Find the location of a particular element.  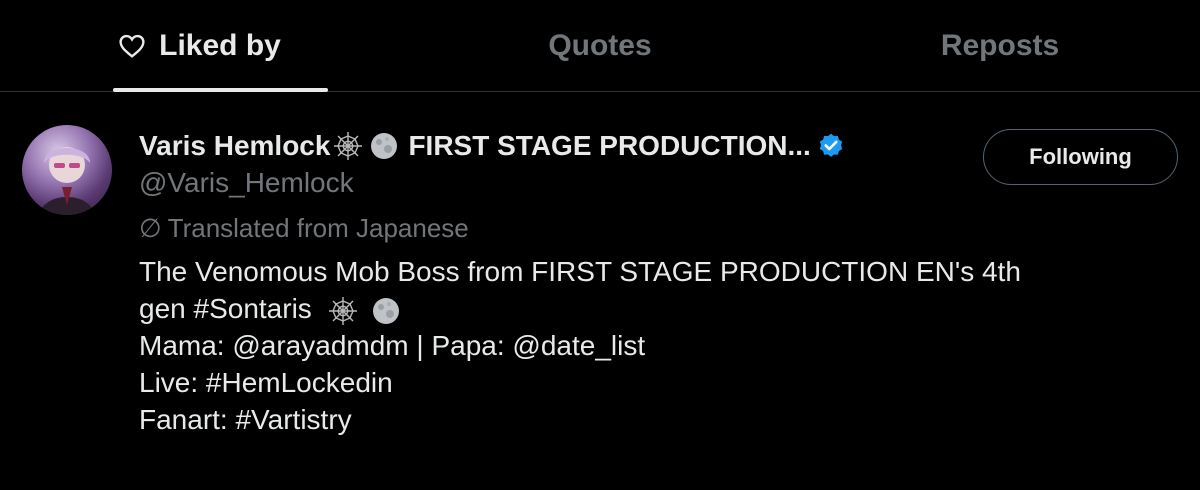

active-tab-indicator is located at coordinates (220, 90).